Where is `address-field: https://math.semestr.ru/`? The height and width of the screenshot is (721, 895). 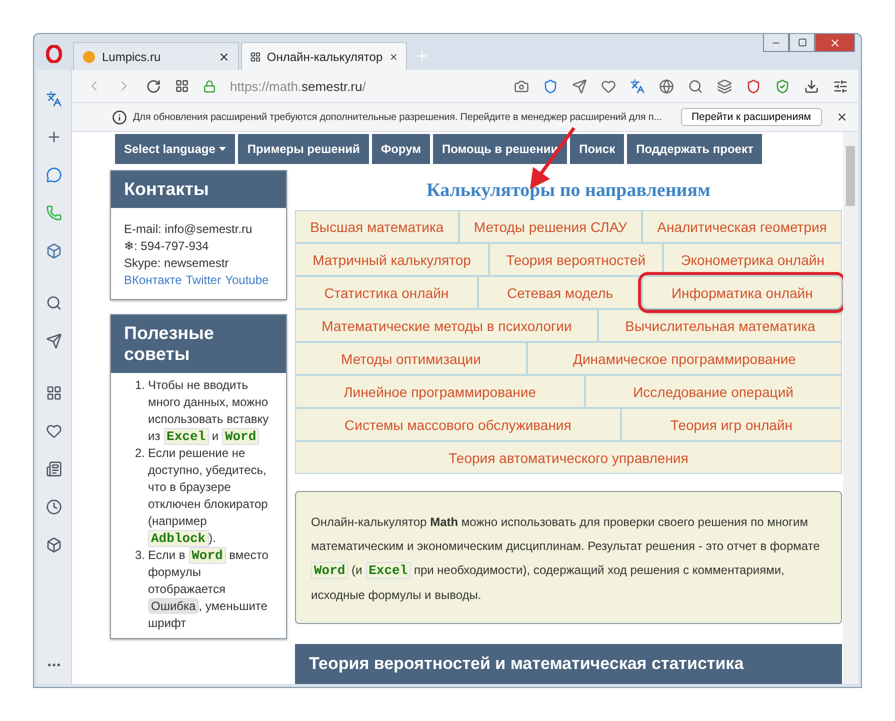
address-field: https://math.semestr.ru/ is located at coordinates (365, 86).